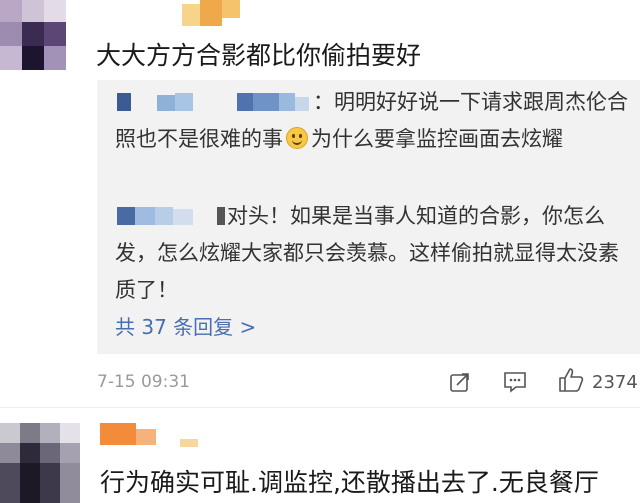 The height and width of the screenshot is (503, 640). What do you see at coordinates (437, 139) in the screenshot?
I see `reply-text-continued: 为什么要拿监控画面去炫耀` at bounding box center [437, 139].